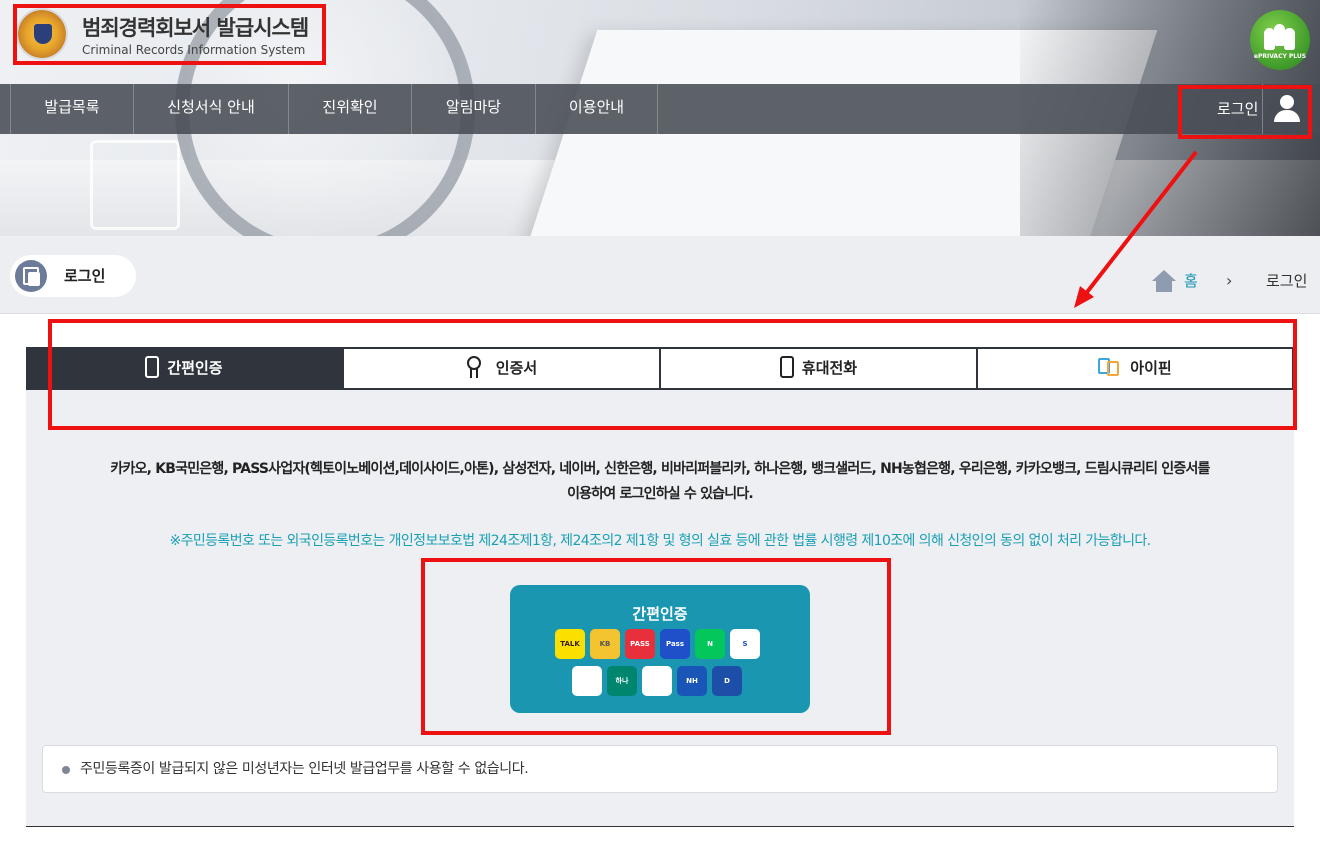  Describe the element at coordinates (211, 109) in the screenshot. I see `nav-item-form-guide: 신청서식 안내` at that location.